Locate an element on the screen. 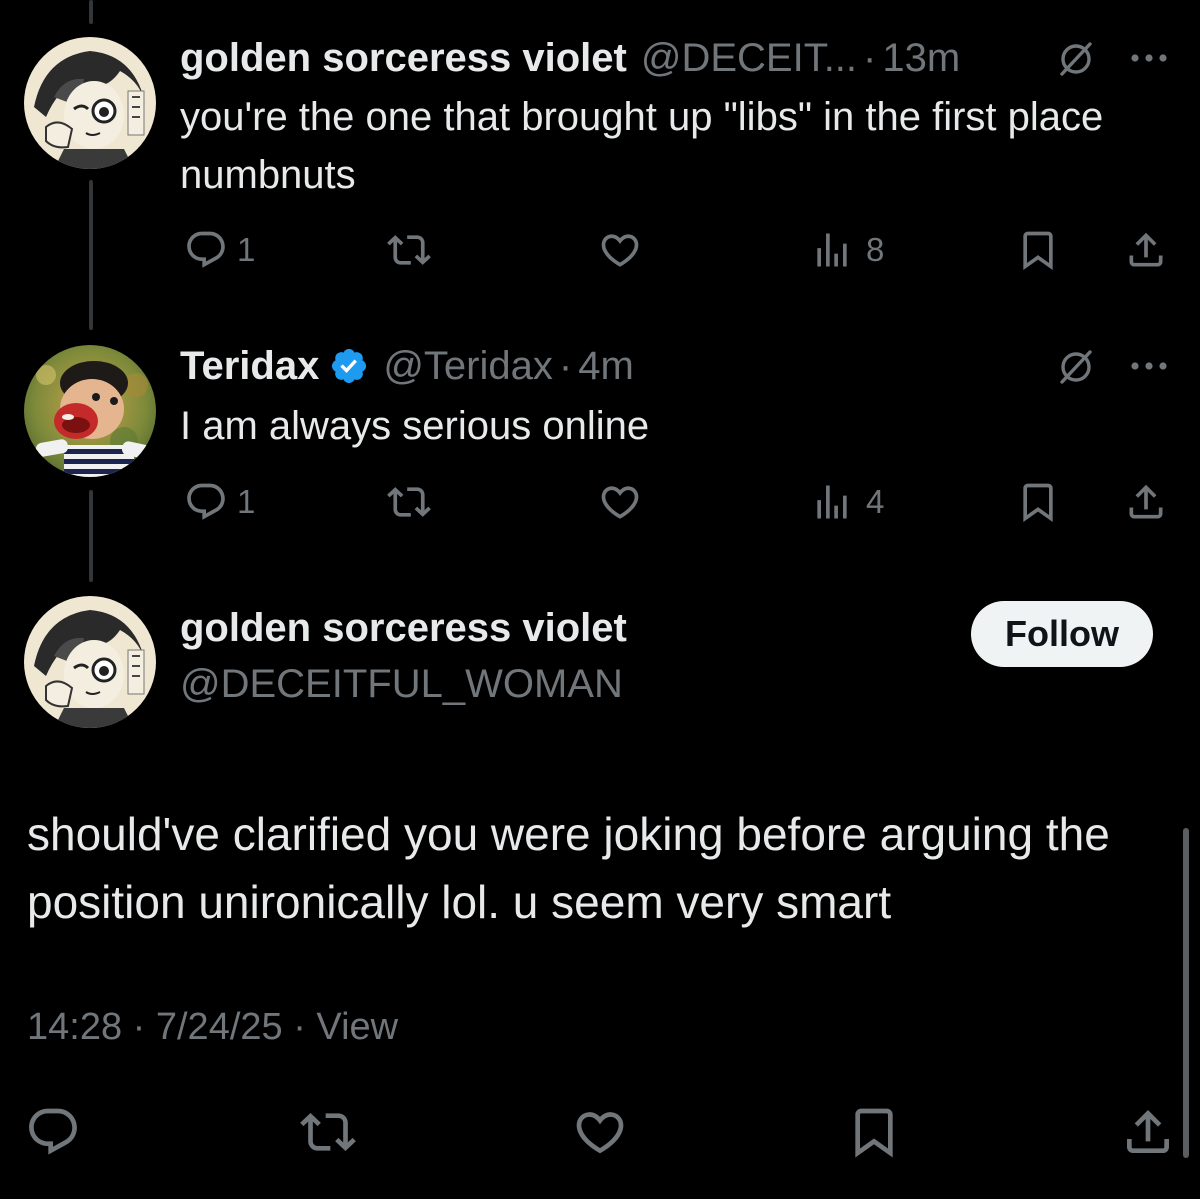 This screenshot has width=1200, height=1199. scrollbar is located at coordinates (1186, 993).